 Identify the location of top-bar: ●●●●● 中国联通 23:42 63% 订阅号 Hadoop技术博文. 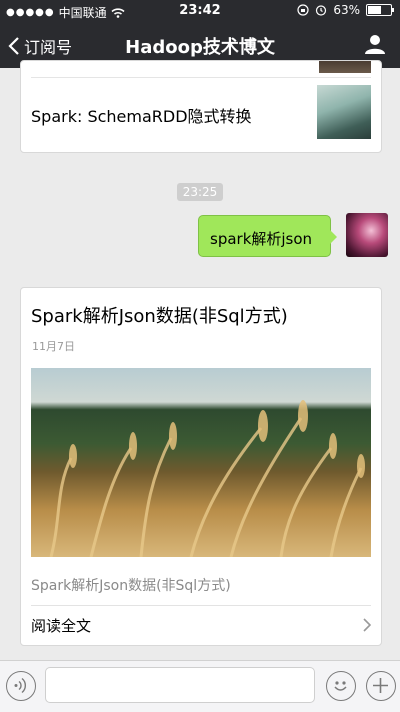
(200, 34).